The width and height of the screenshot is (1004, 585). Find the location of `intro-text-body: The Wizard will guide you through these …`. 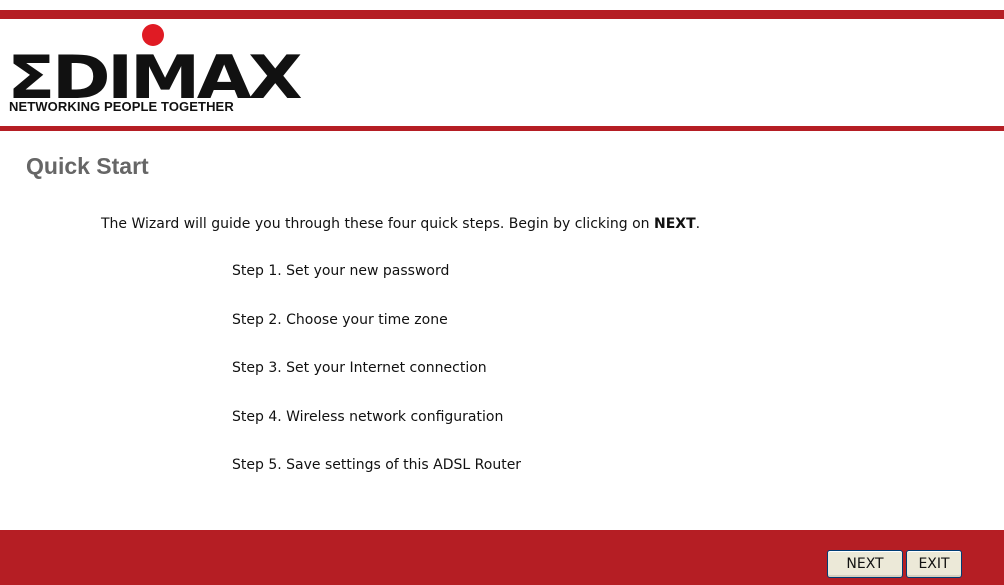

intro-text-body: The Wizard will guide you through these … is located at coordinates (377, 224).